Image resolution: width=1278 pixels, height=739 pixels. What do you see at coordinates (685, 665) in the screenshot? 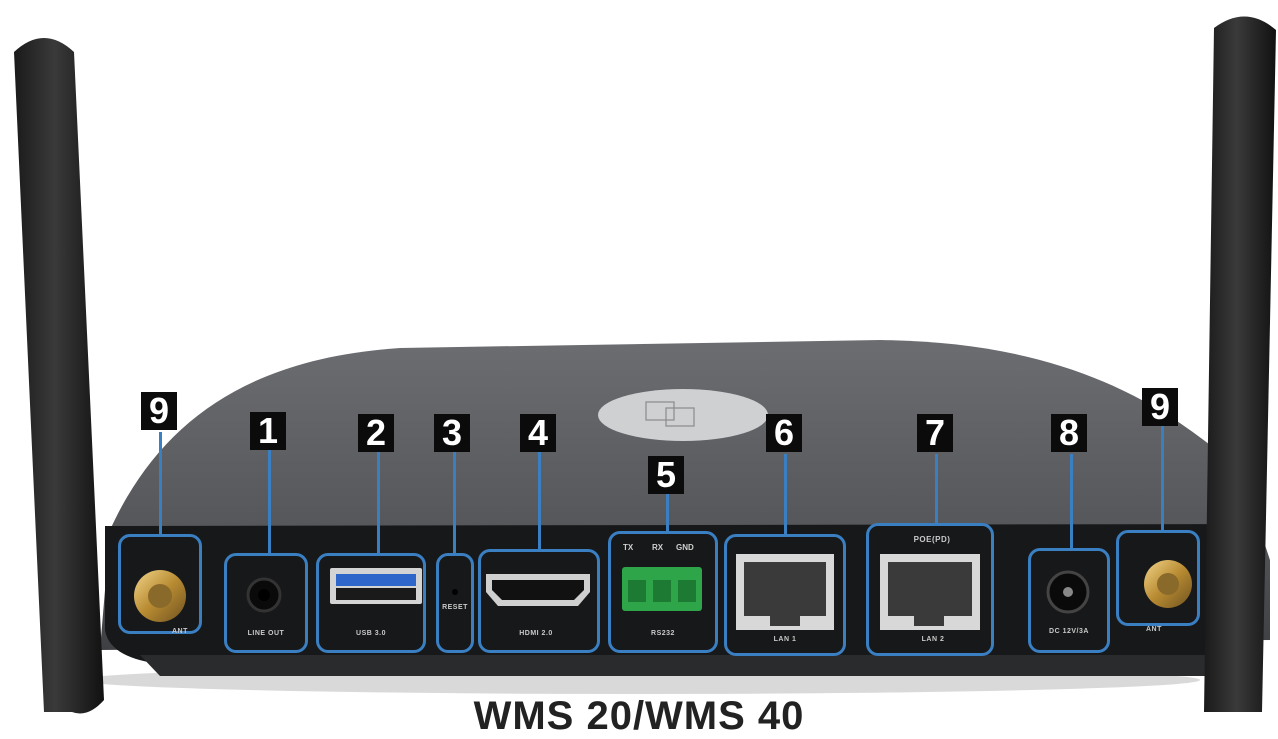
I see `device-base` at bounding box center [685, 665].